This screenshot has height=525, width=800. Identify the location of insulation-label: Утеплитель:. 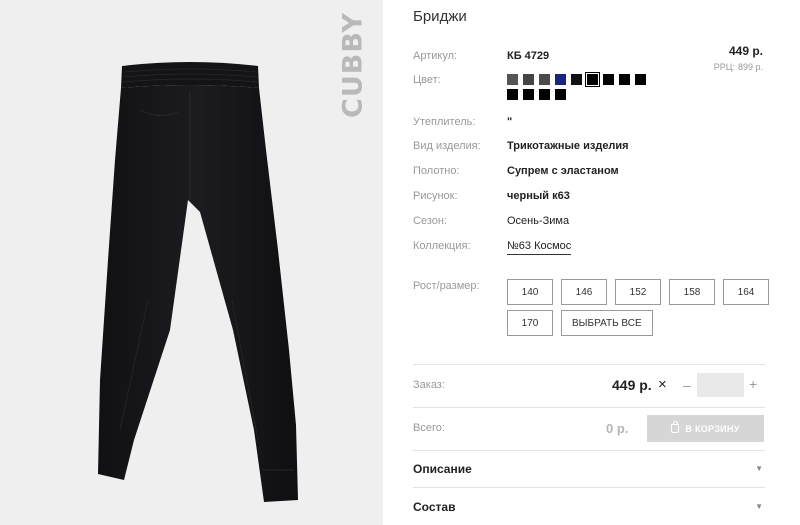
(444, 122).